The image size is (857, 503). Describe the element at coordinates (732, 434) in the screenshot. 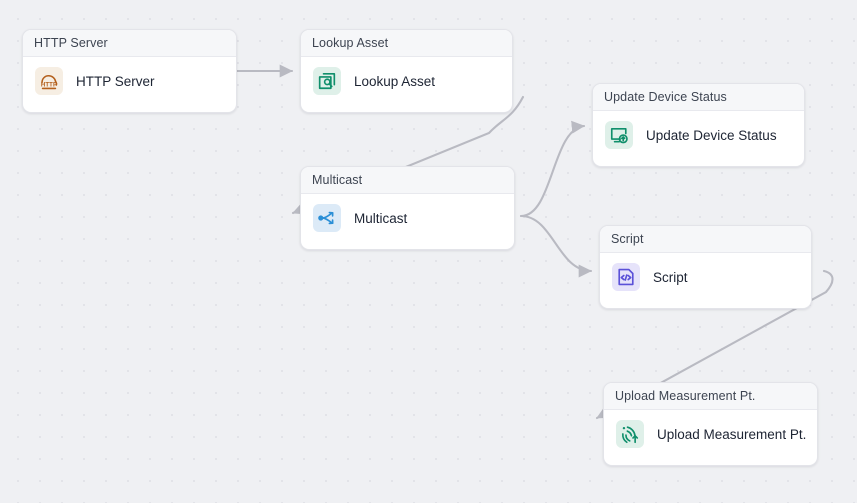

I see `node-label: Upload Measurement Pt.` at that location.